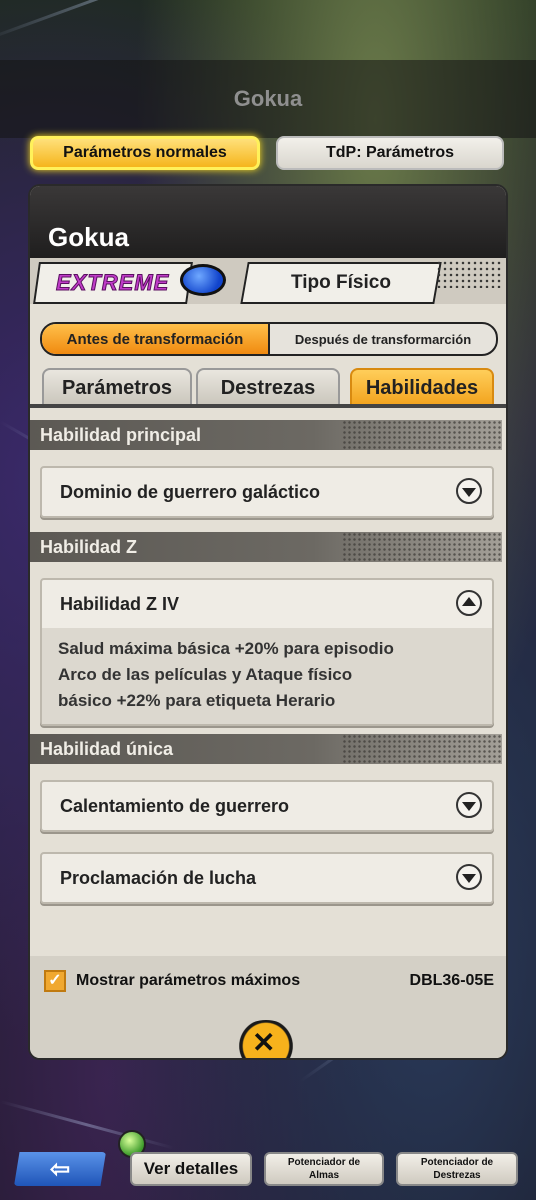 This screenshot has height=1200, width=536. What do you see at coordinates (107, 748) in the screenshot?
I see `section-title: Habilidad única` at bounding box center [107, 748].